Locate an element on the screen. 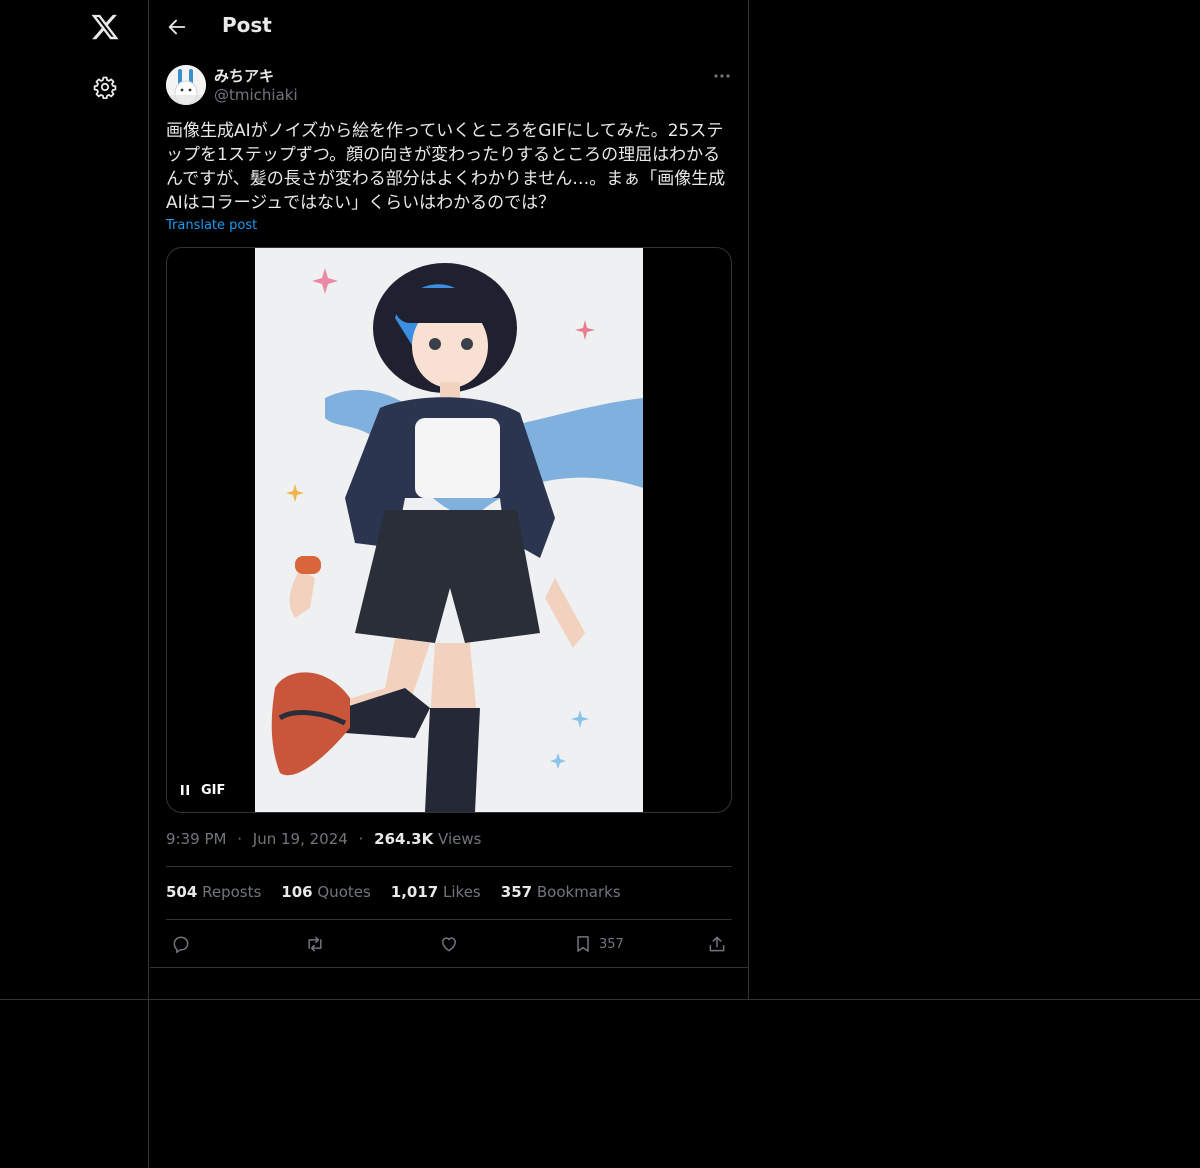  like-button is located at coordinates (449, 944).